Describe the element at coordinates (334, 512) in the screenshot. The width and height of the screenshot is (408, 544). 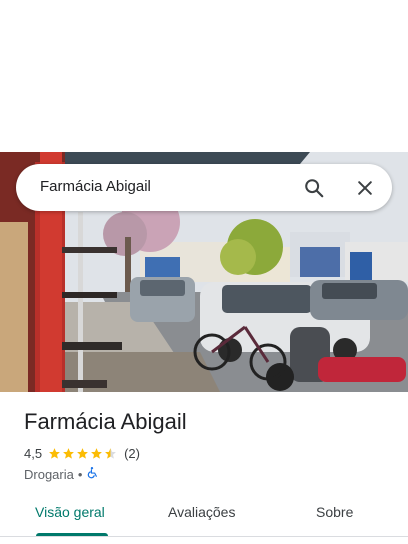
I see `tab-about: Sobre` at that location.